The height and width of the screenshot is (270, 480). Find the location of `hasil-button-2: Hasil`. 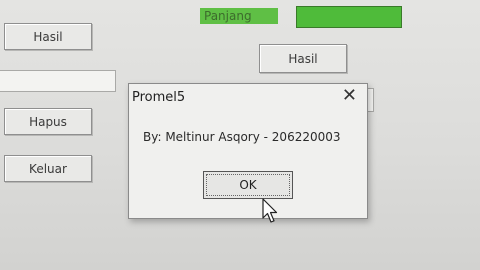

hasil-button-2: Hasil is located at coordinates (303, 58).